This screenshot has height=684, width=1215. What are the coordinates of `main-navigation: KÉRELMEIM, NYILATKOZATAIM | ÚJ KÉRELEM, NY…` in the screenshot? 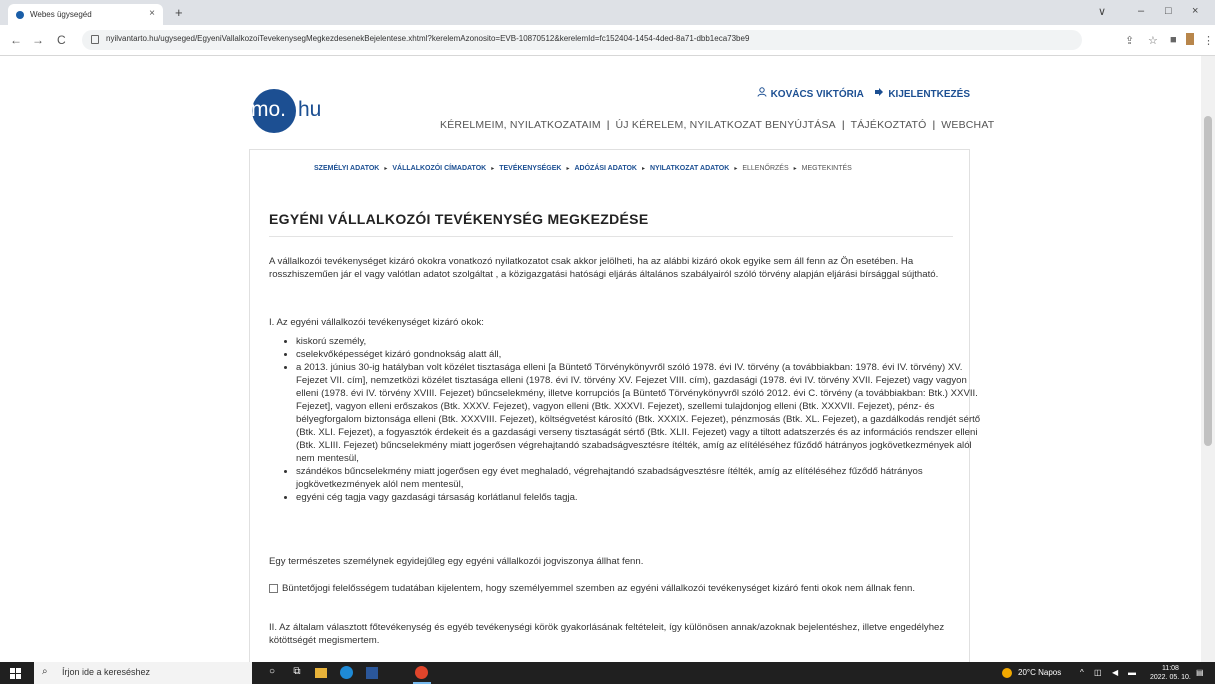 It's located at (717, 125).